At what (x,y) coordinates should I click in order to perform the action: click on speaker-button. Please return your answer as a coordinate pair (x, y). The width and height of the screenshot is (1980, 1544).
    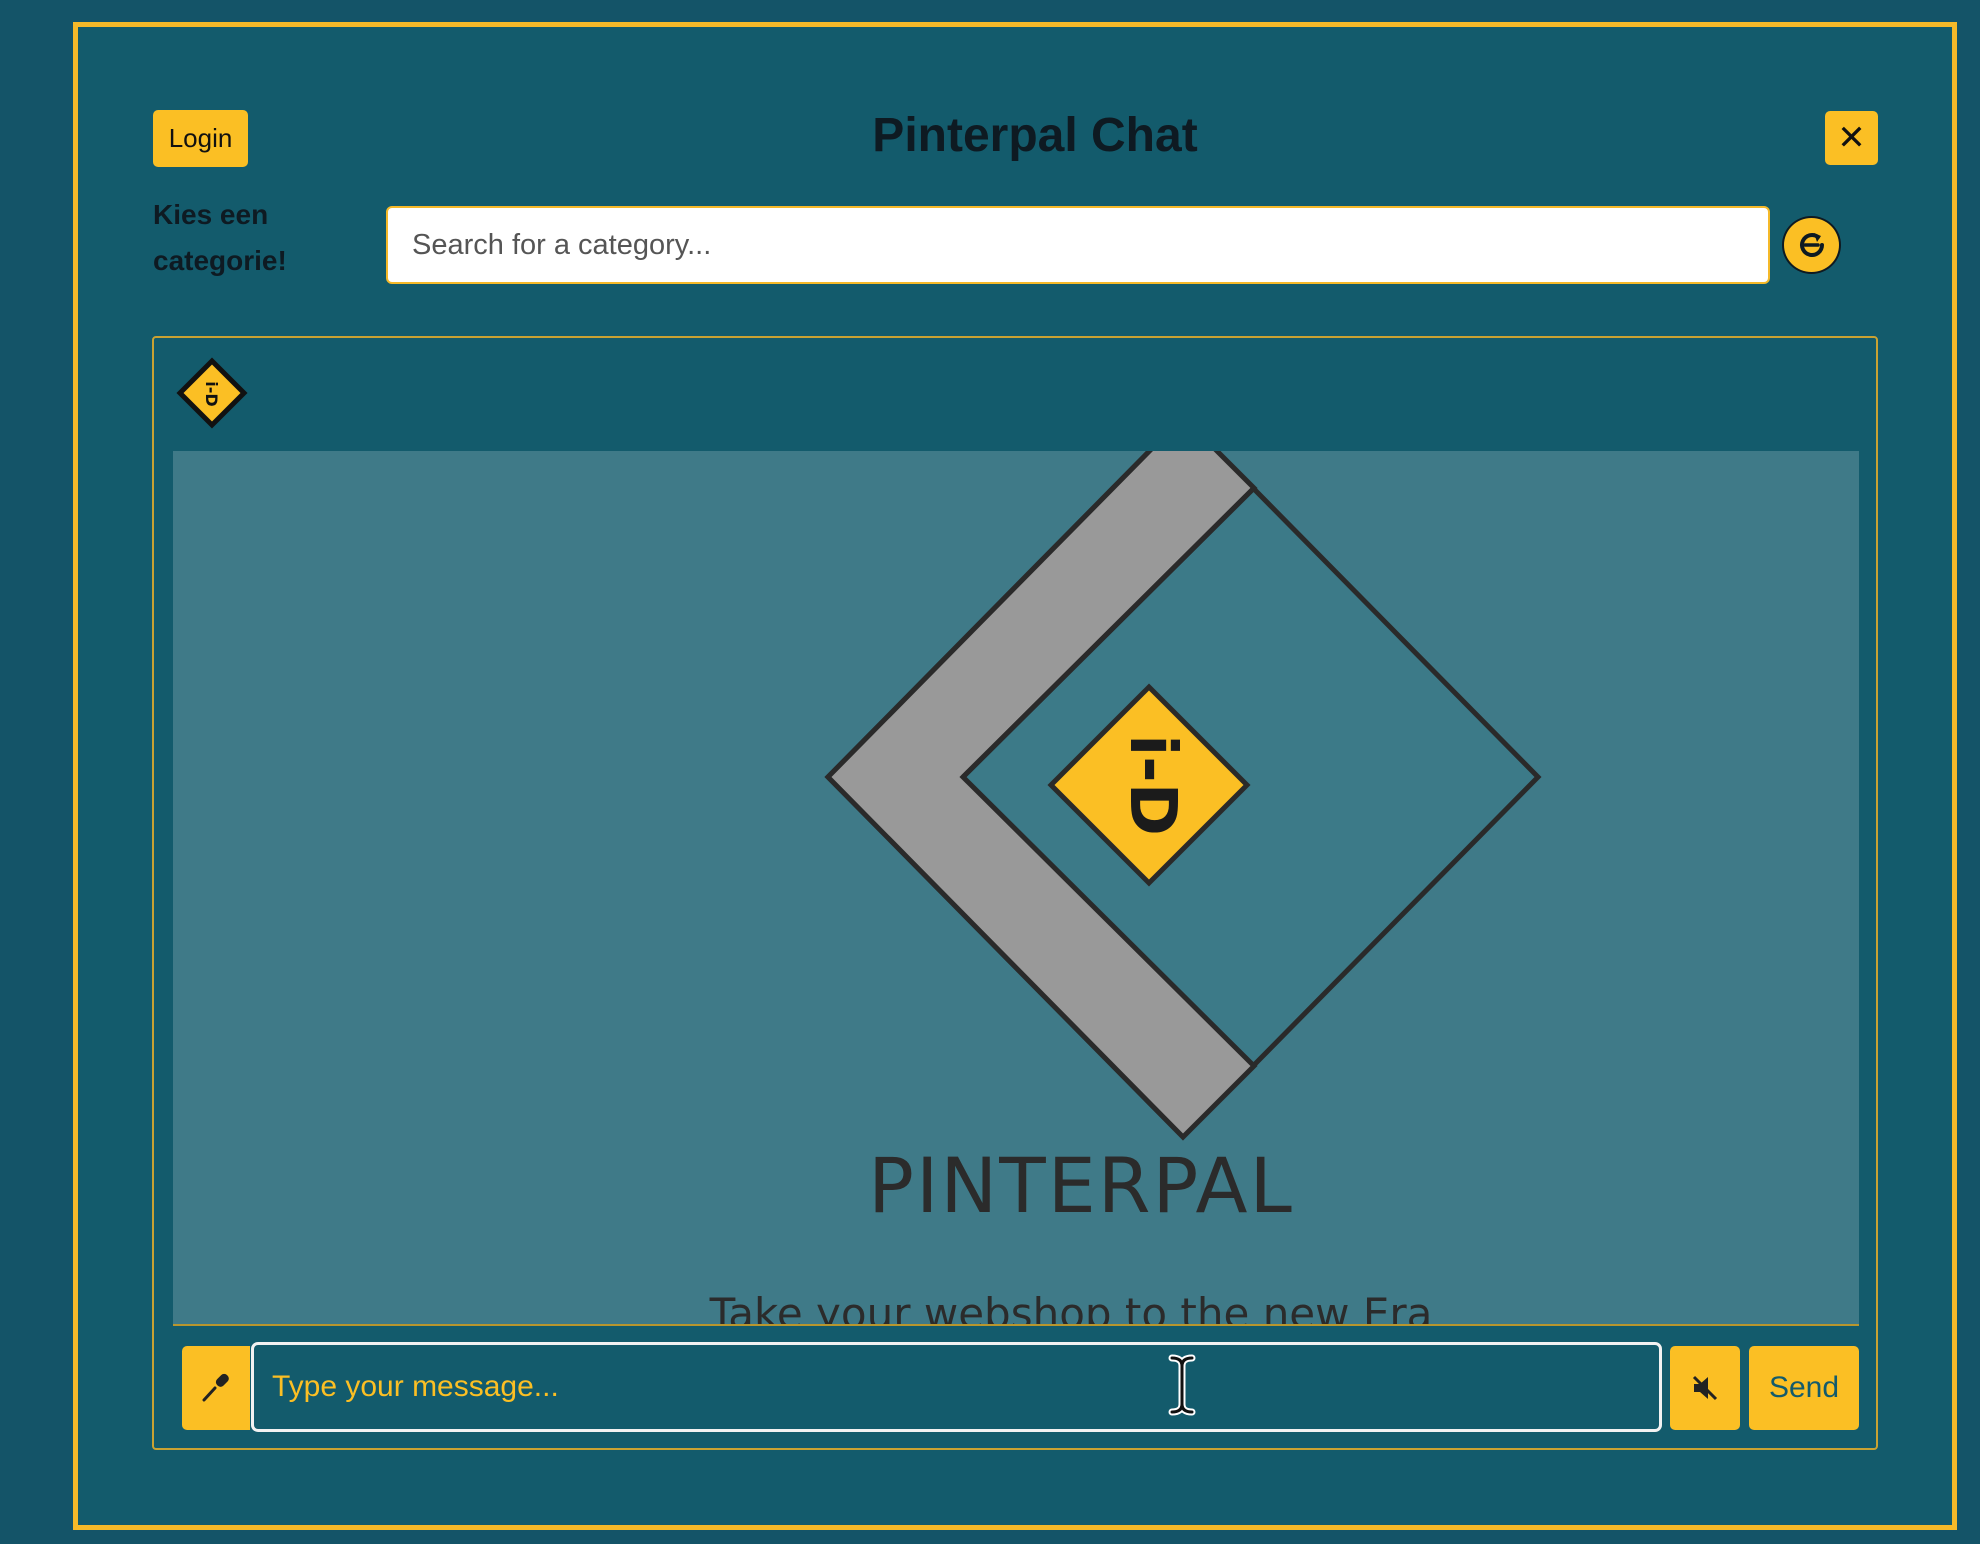
    Looking at the image, I should click on (1705, 1388).